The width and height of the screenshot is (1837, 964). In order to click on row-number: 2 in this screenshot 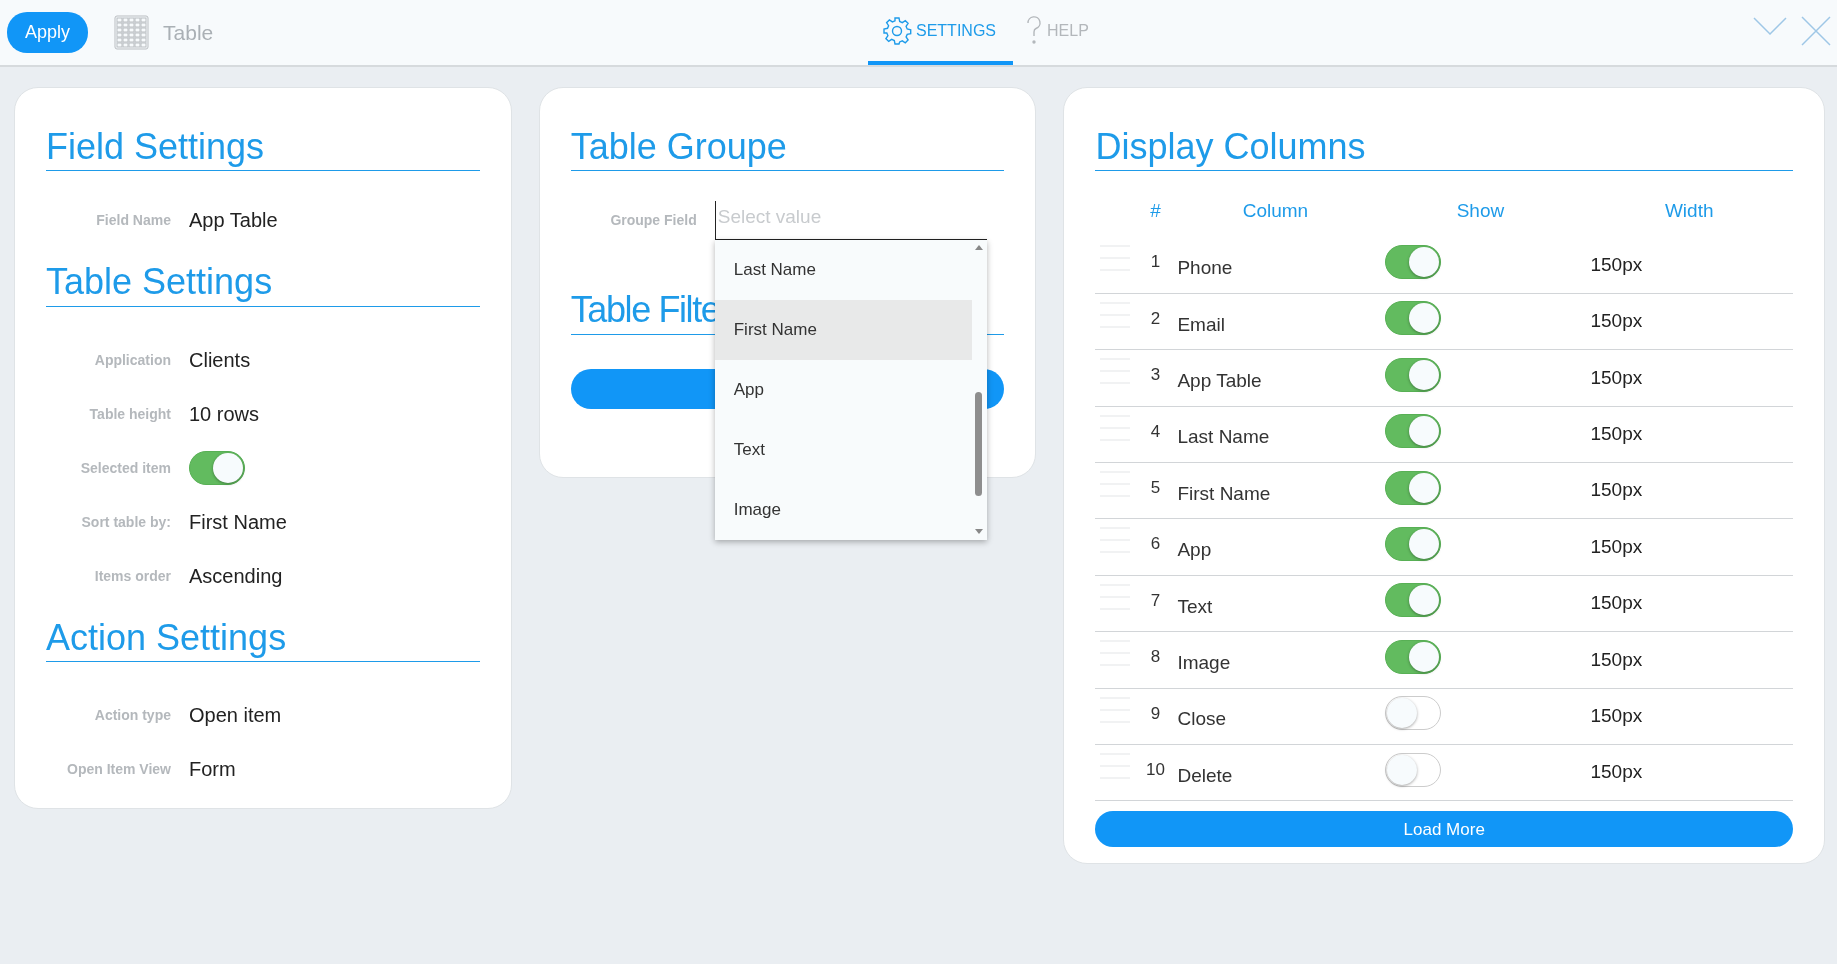, I will do `click(1155, 318)`.